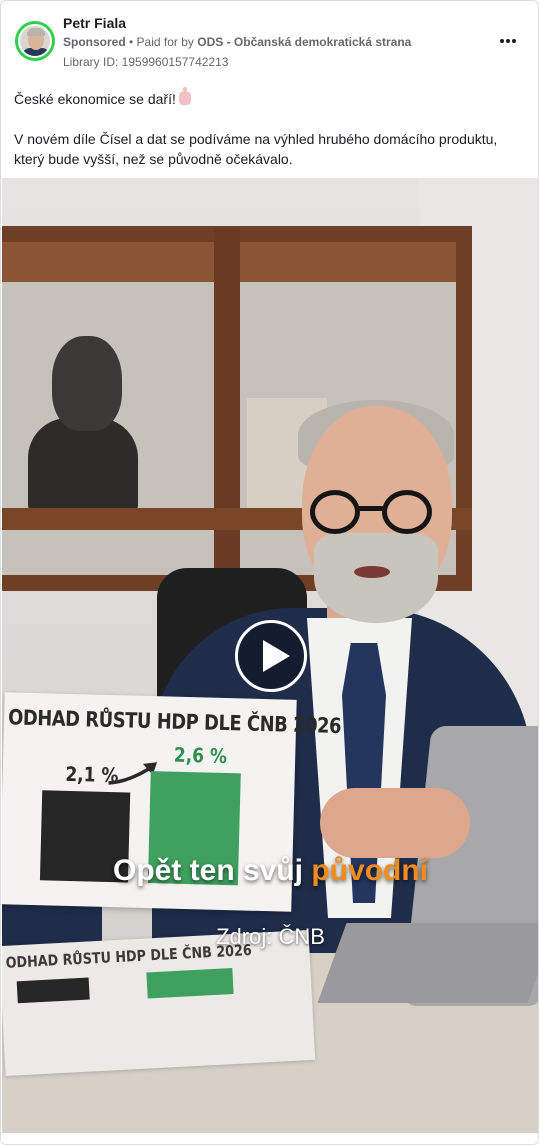  I want to click on video-source: Zdroj: ČNB, so click(270, 936).